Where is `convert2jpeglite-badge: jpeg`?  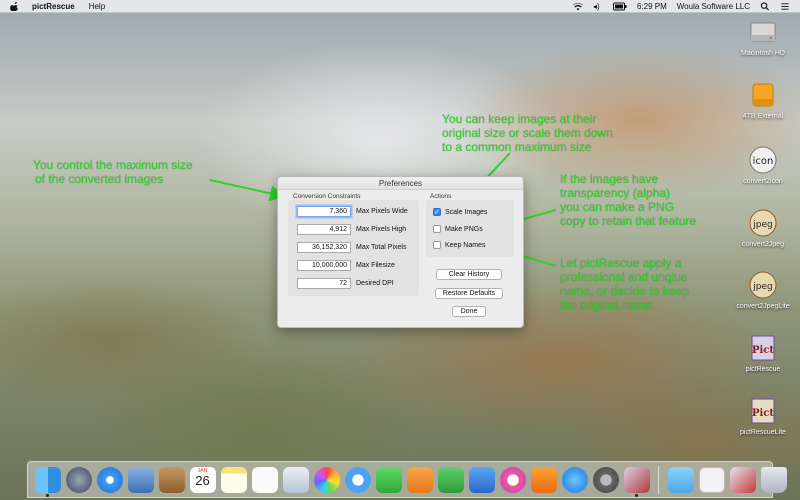 convert2jpeglite-badge: jpeg is located at coordinates (762, 287).